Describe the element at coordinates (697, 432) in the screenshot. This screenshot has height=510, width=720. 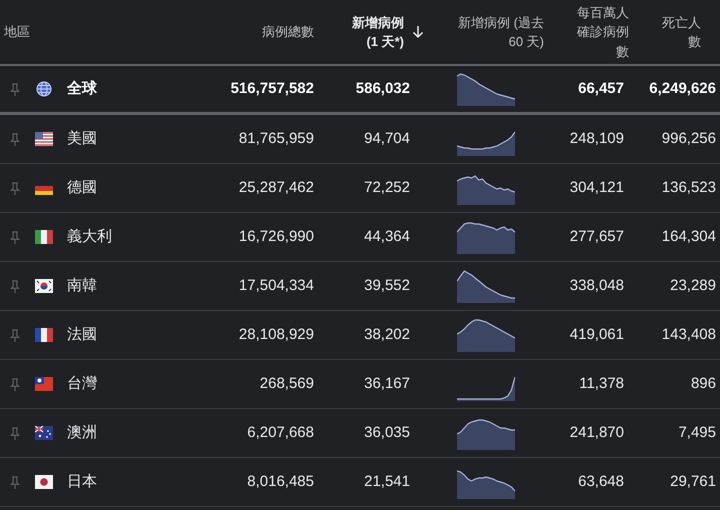
I see `deaths: 7,495` at that location.